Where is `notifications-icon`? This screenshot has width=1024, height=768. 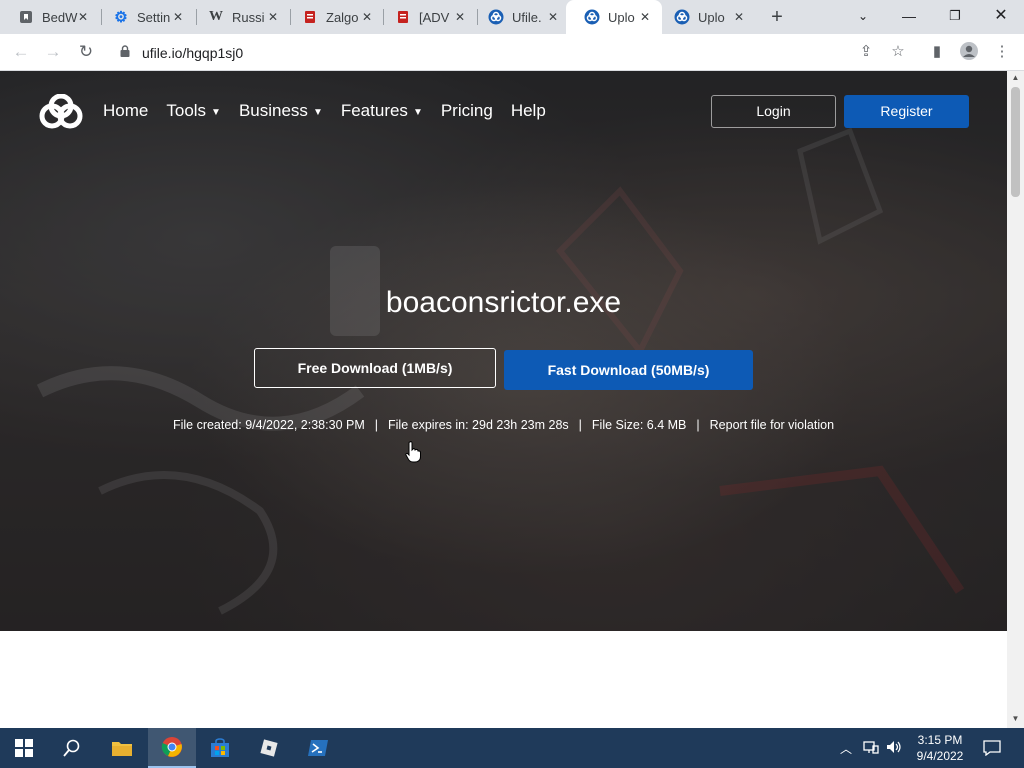
notifications-icon is located at coordinates (992, 749).